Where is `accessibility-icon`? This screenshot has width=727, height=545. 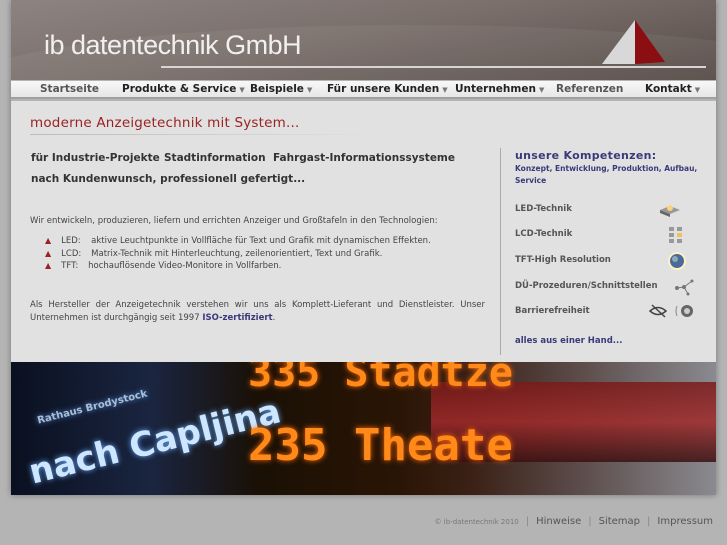 accessibility-icon is located at coordinates (672, 311).